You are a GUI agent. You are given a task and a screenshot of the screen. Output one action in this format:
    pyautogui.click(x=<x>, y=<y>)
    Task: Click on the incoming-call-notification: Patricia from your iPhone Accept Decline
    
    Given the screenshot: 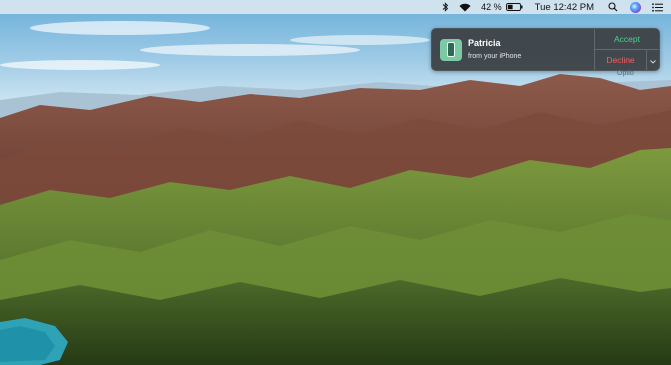 What is the action you would take?
    pyautogui.click(x=545, y=49)
    